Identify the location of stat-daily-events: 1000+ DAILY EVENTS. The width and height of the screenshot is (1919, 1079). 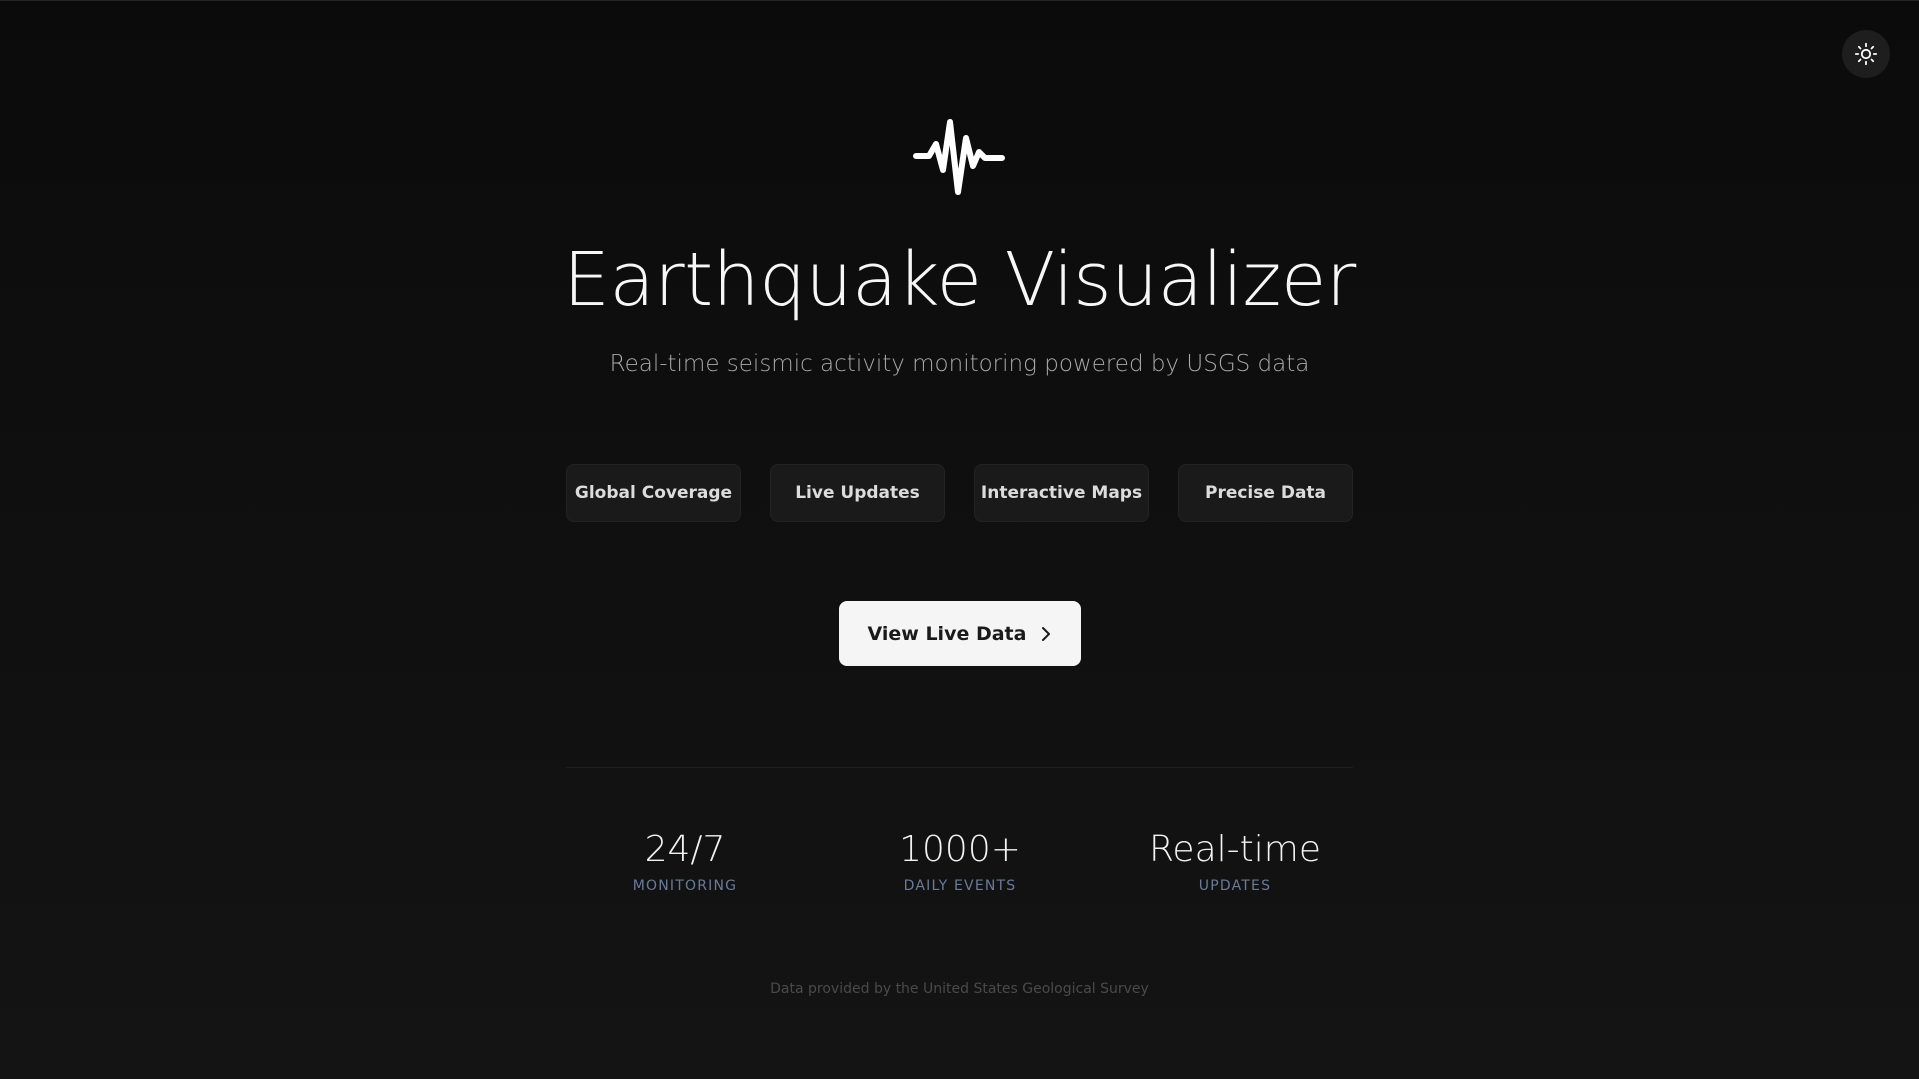
(960, 861).